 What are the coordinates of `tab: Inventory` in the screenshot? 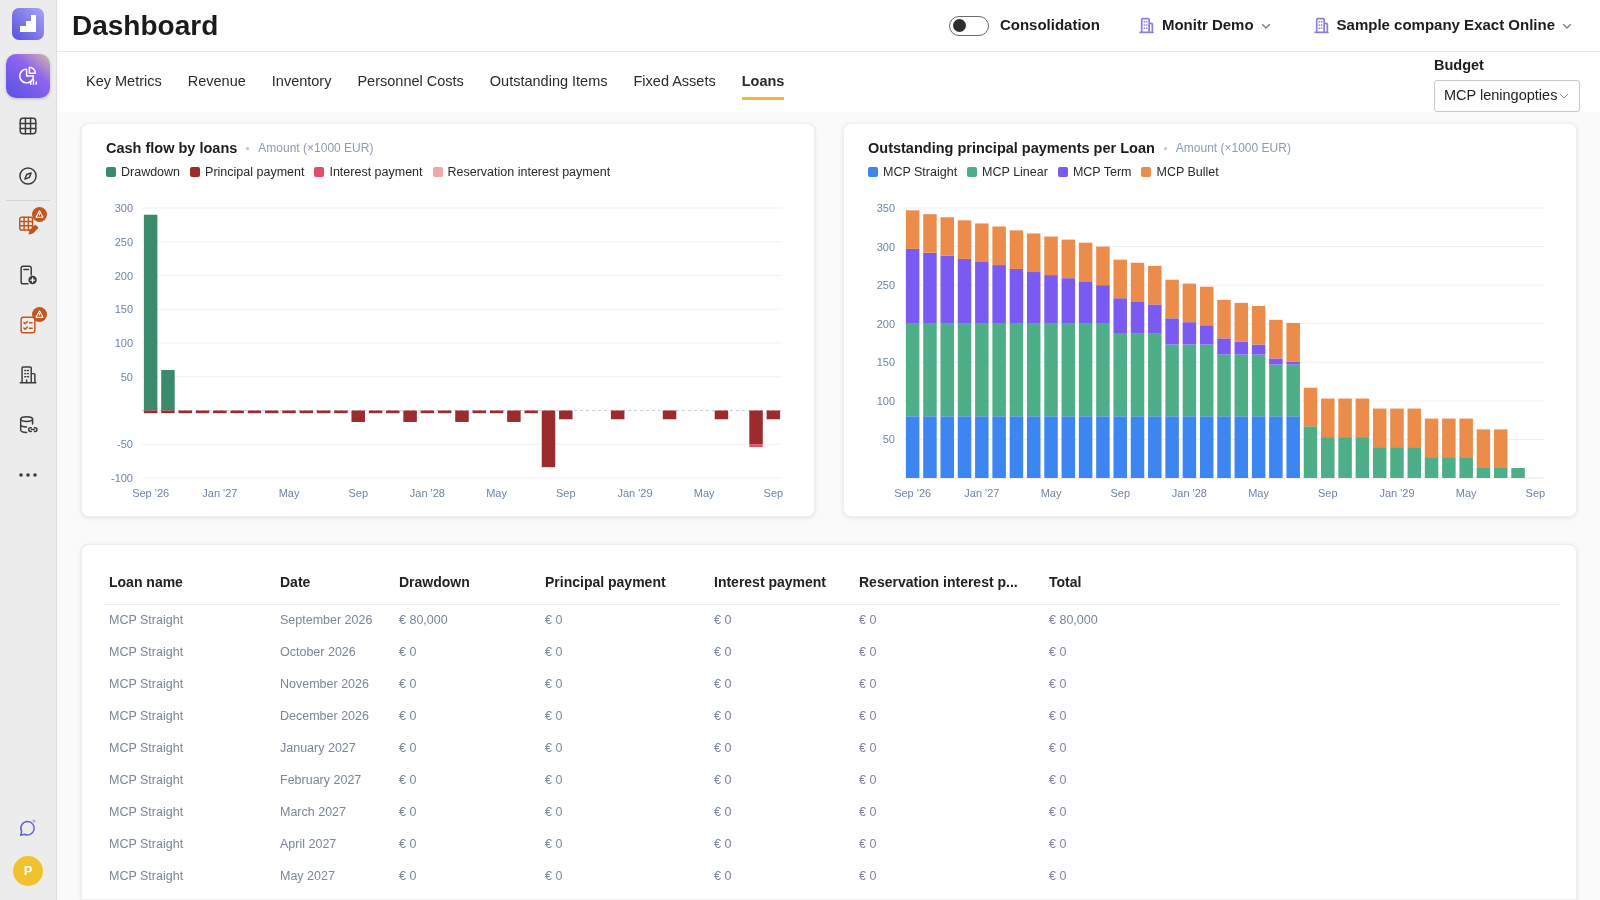 It's located at (301, 86).